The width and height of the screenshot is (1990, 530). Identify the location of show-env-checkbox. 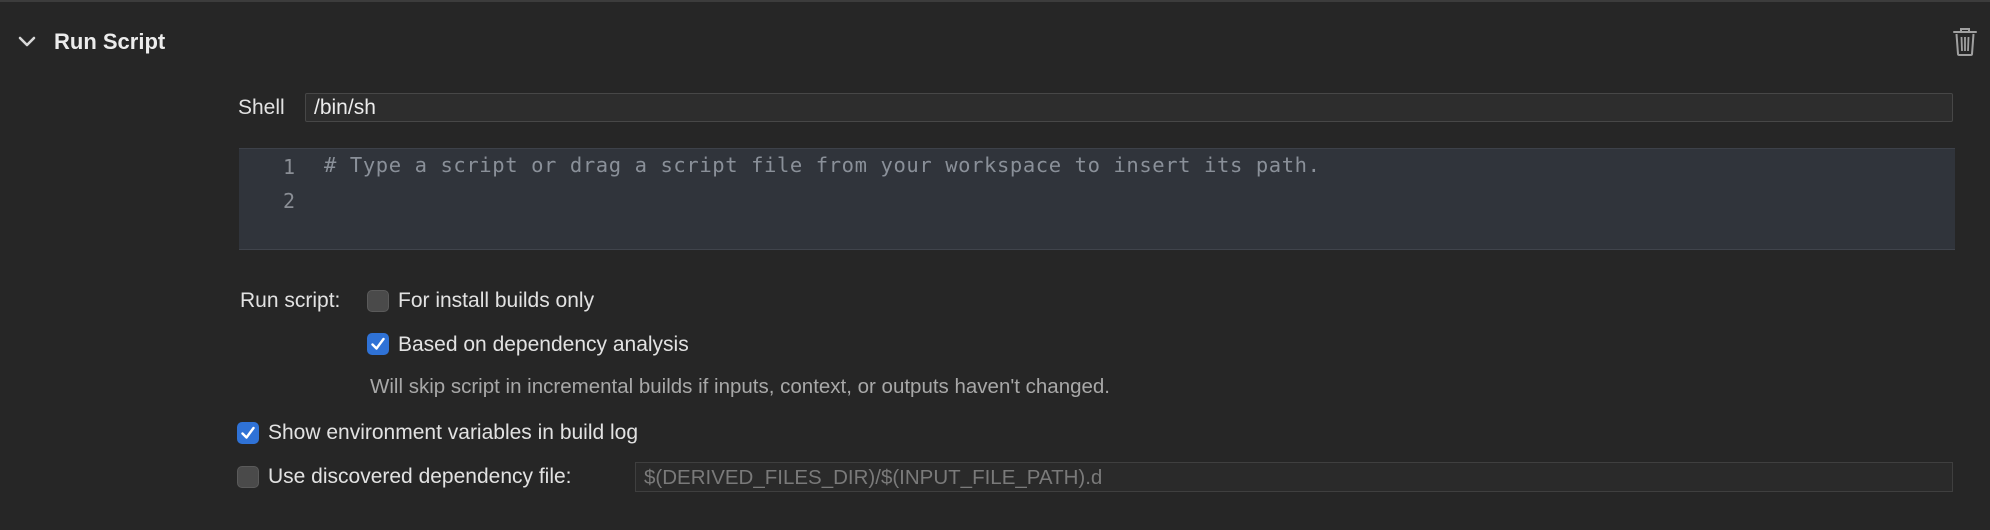
(248, 433).